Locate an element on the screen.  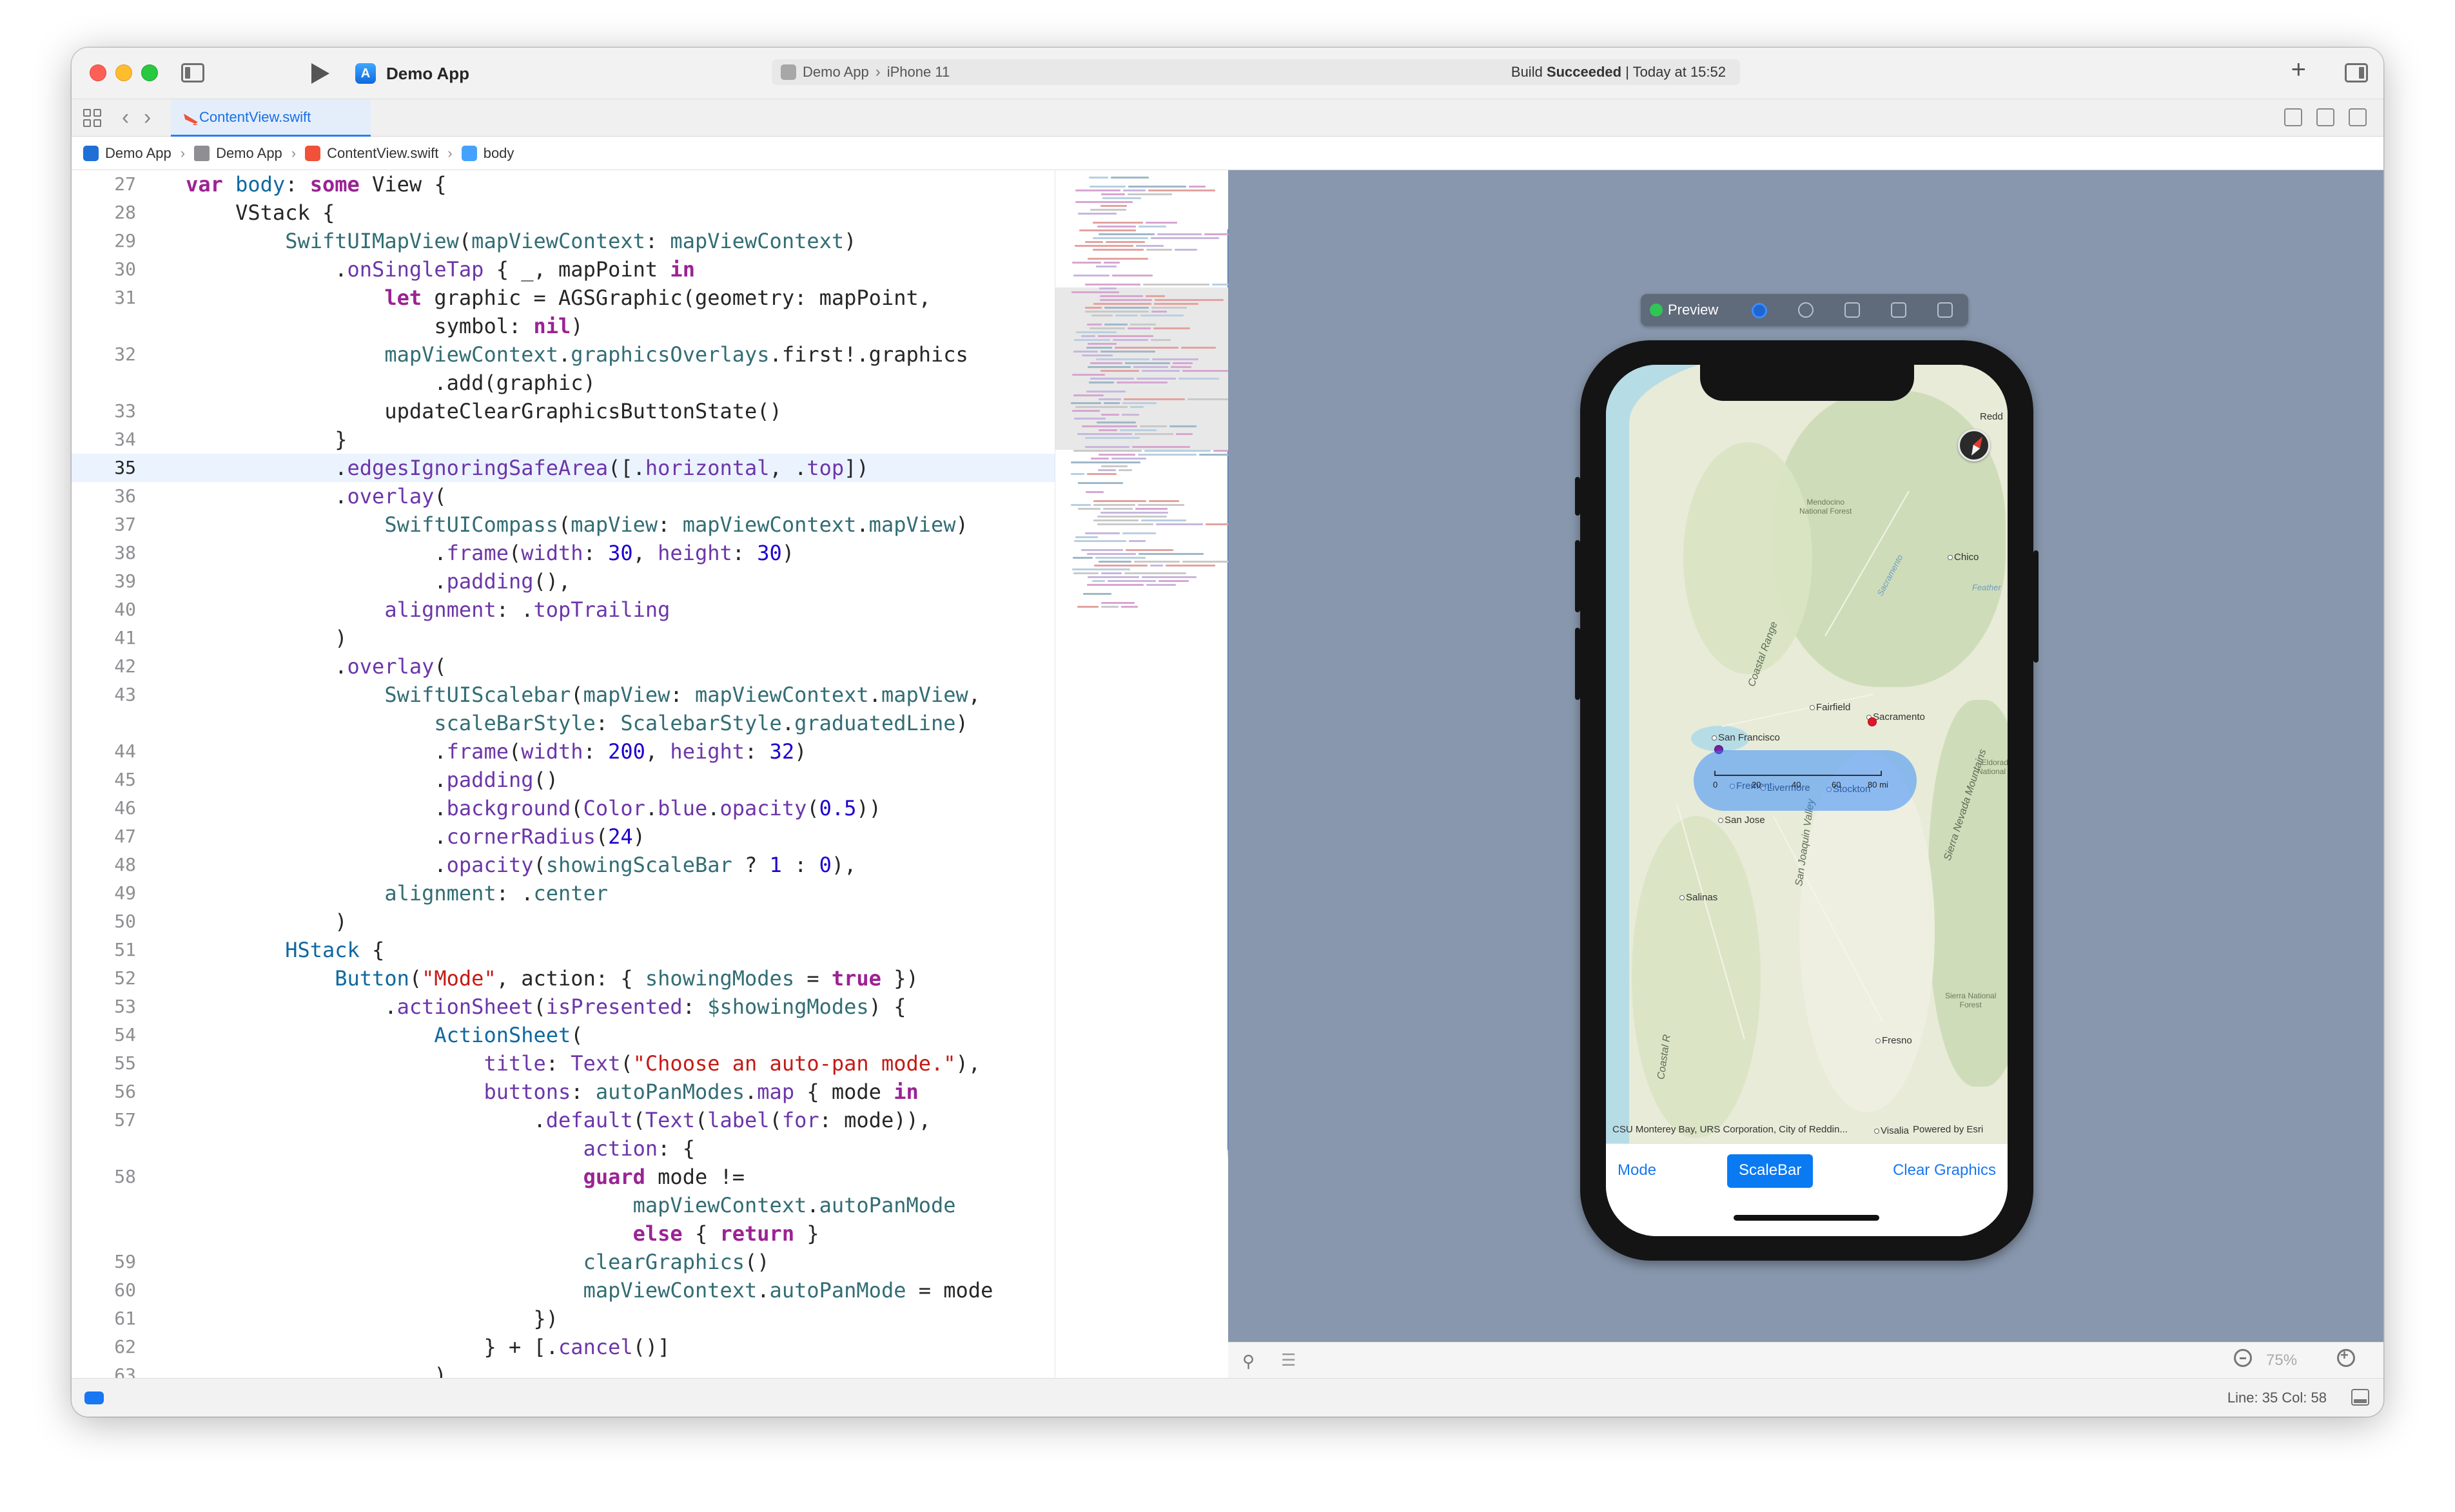
code-line: .add(graphic) is located at coordinates (563, 383).